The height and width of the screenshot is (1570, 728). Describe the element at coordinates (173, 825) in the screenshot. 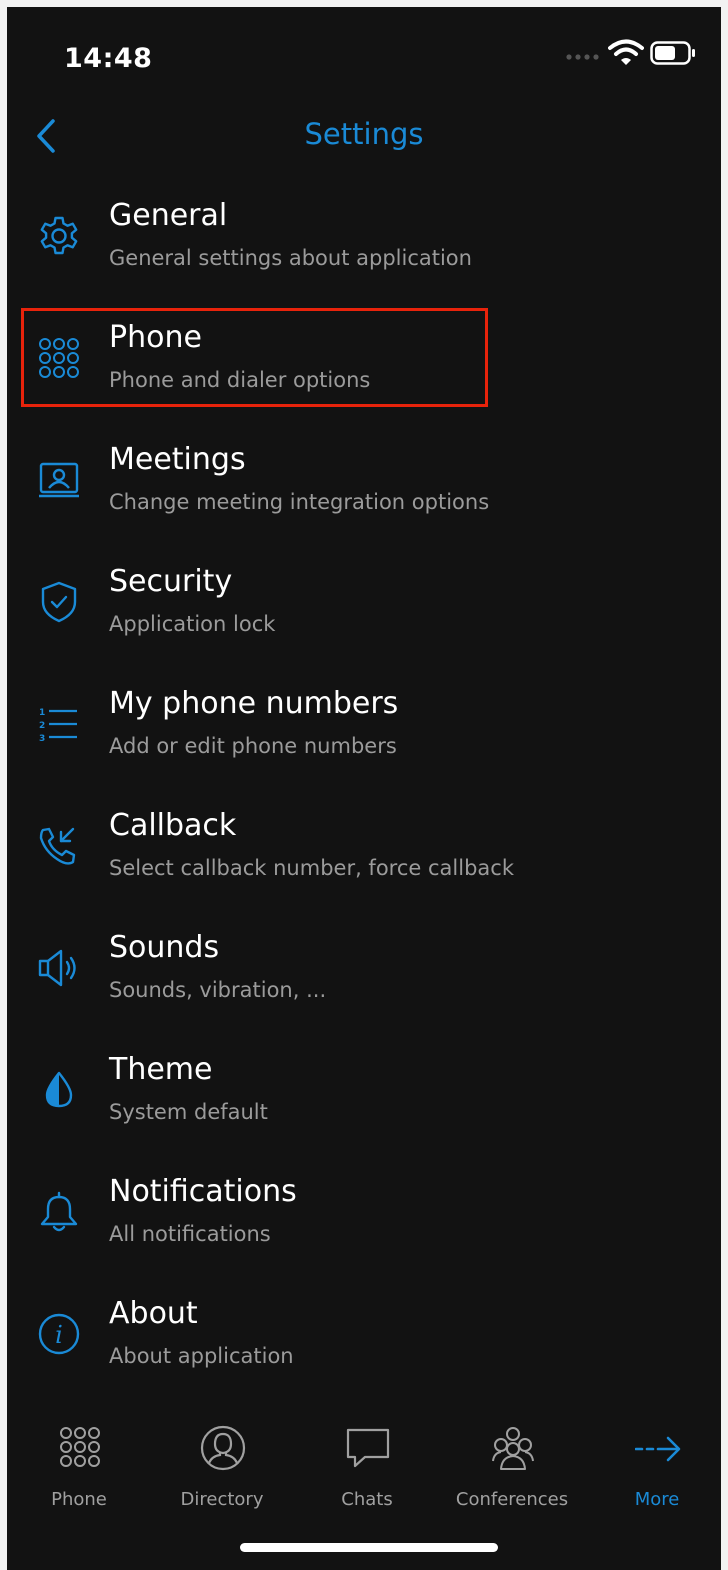

I see `settings-item-label: Callback` at that location.